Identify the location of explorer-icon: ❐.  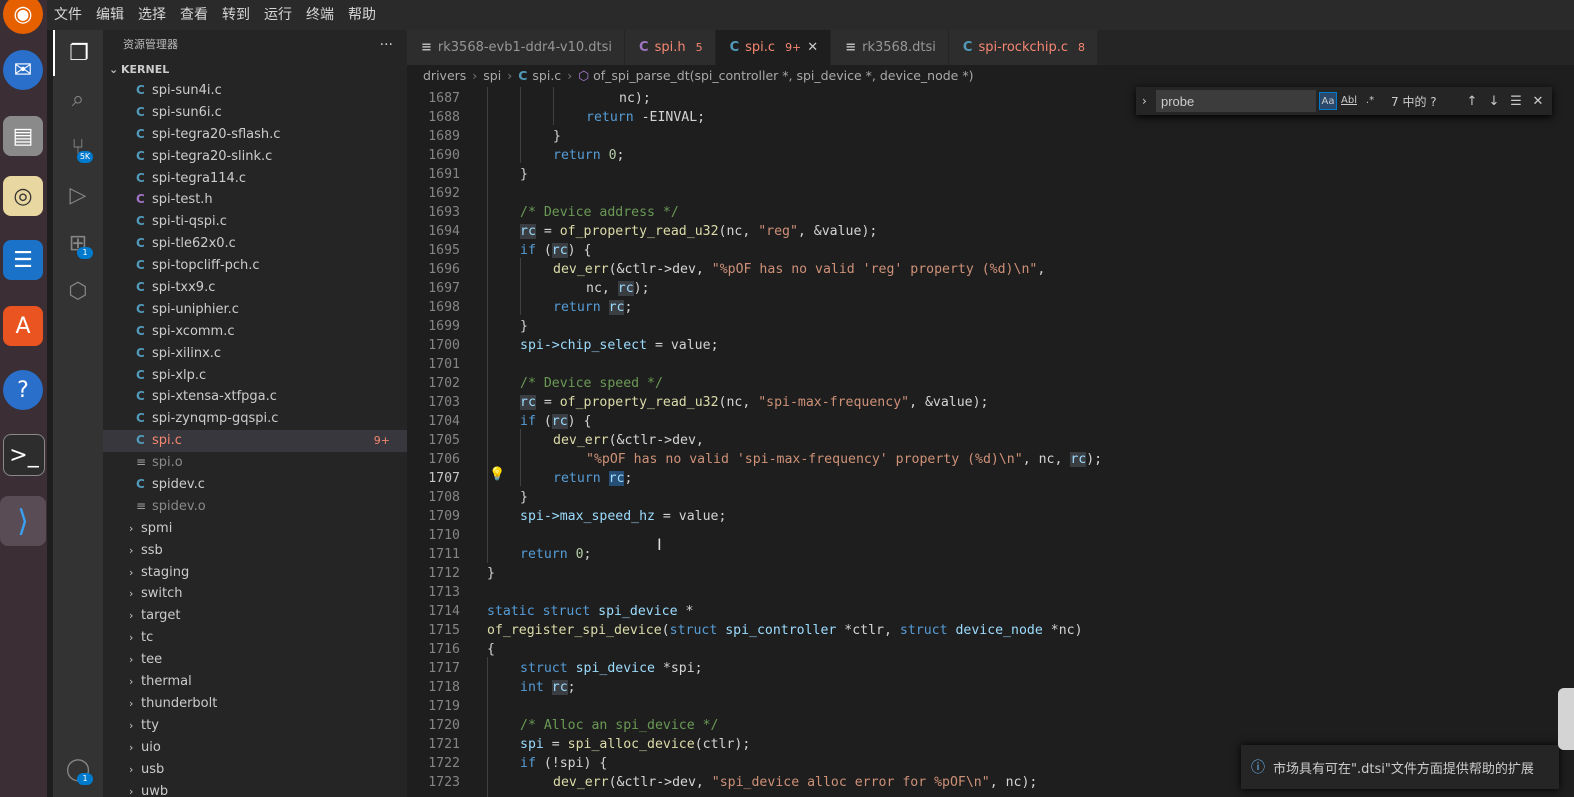
(78, 53).